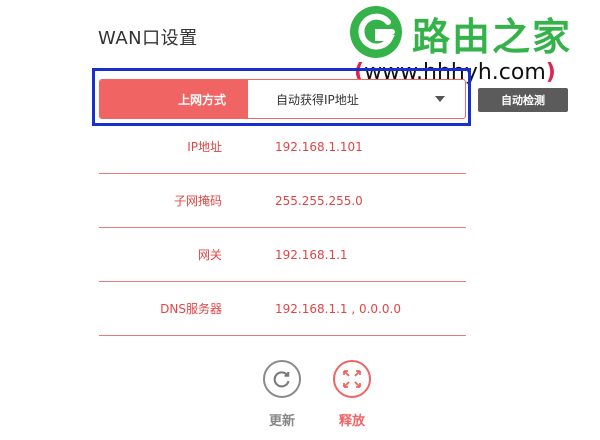 The width and height of the screenshot is (600, 440). I want to click on field-row-dns: DNS服务器 192.168.1.1 , 0.0.0.0, so click(282, 309).